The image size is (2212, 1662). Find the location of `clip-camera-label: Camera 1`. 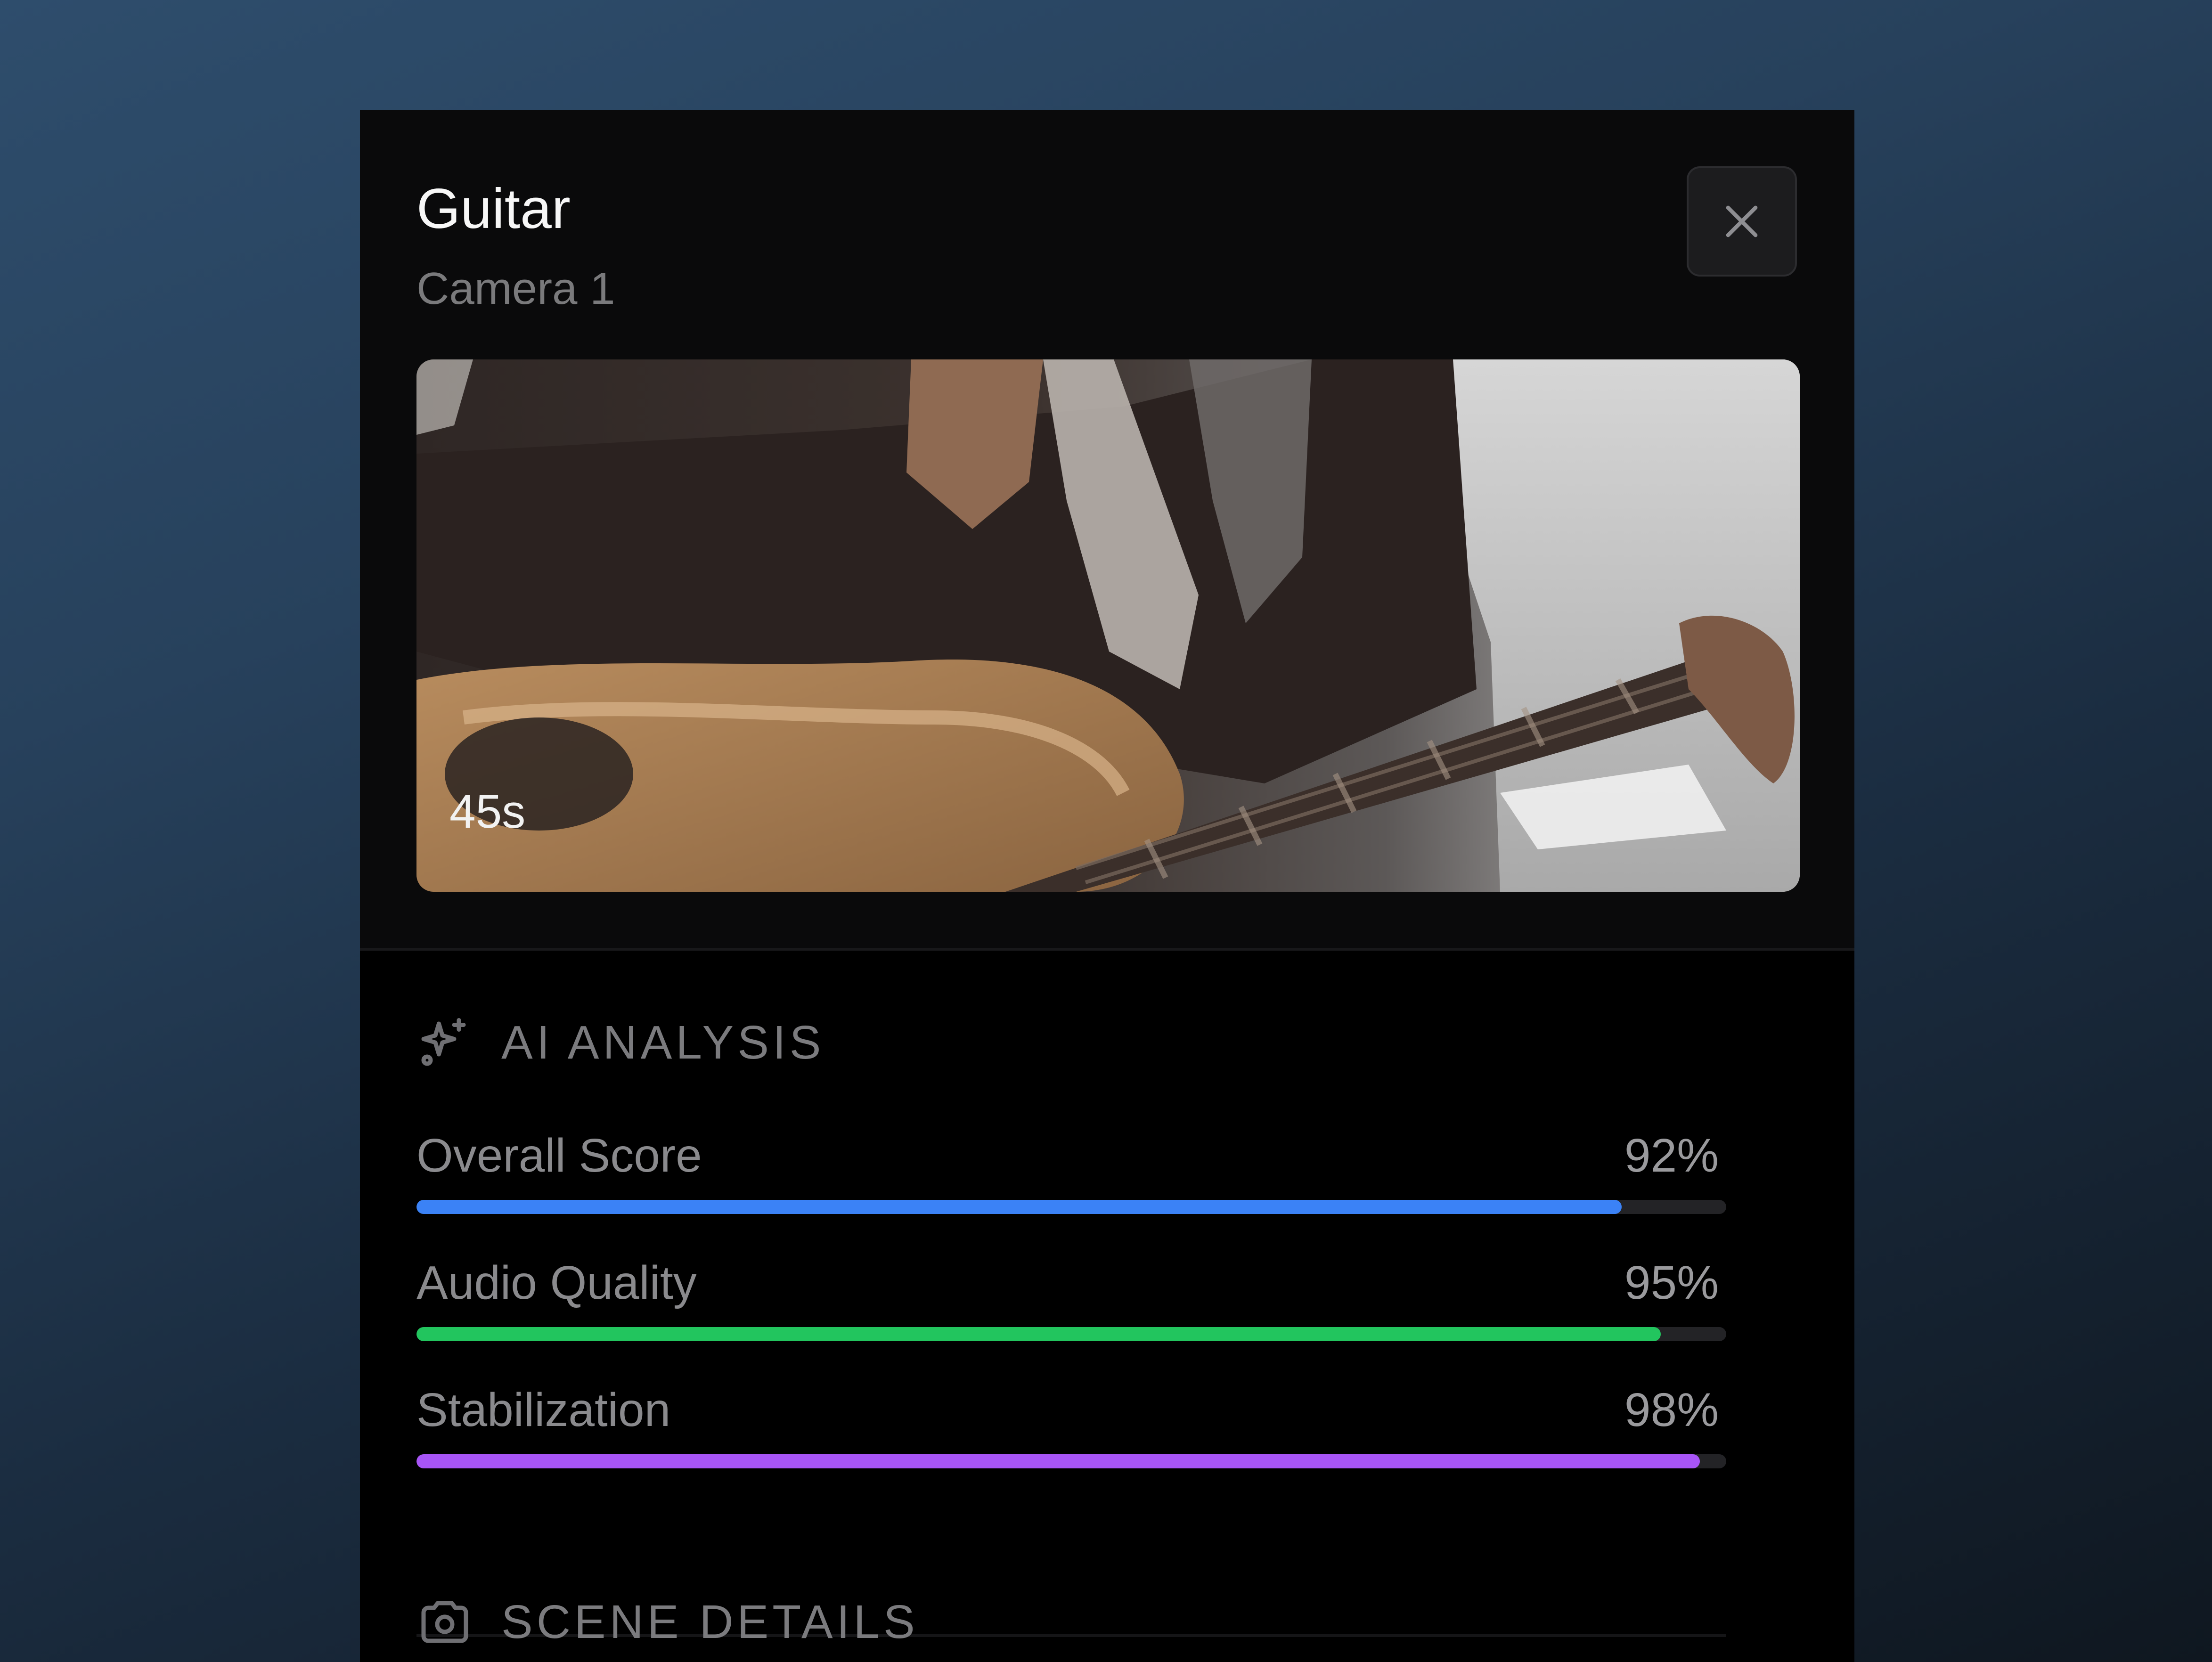

clip-camera-label: Camera 1 is located at coordinates (515, 288).